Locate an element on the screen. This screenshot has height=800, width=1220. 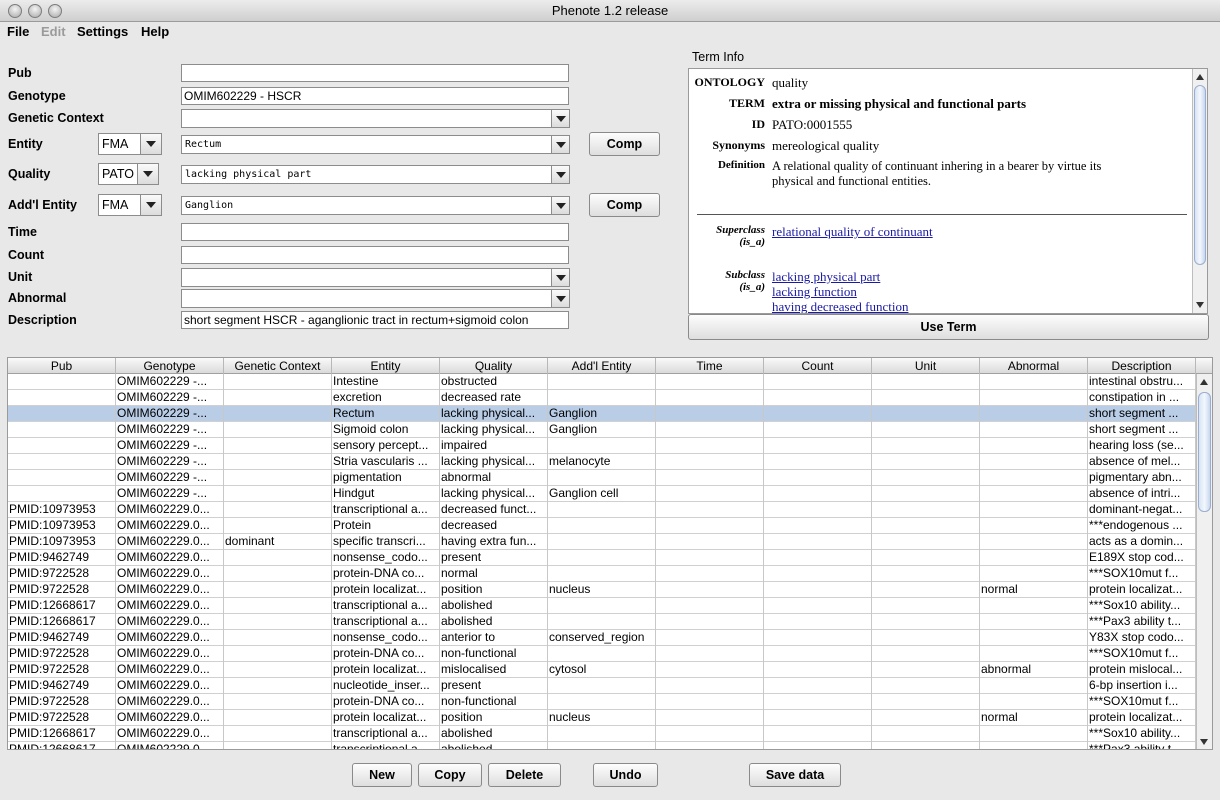
addl-entity-combo: Ganglion is located at coordinates (375, 205).